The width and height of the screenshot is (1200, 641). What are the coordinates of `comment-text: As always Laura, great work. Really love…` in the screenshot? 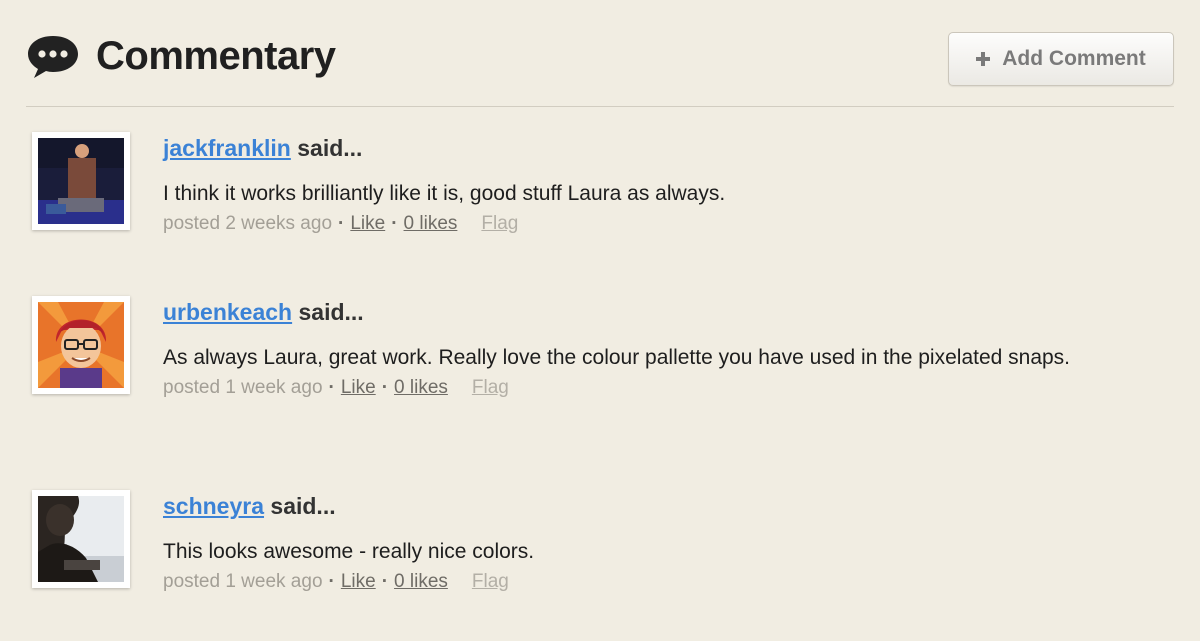 It's located at (617, 357).